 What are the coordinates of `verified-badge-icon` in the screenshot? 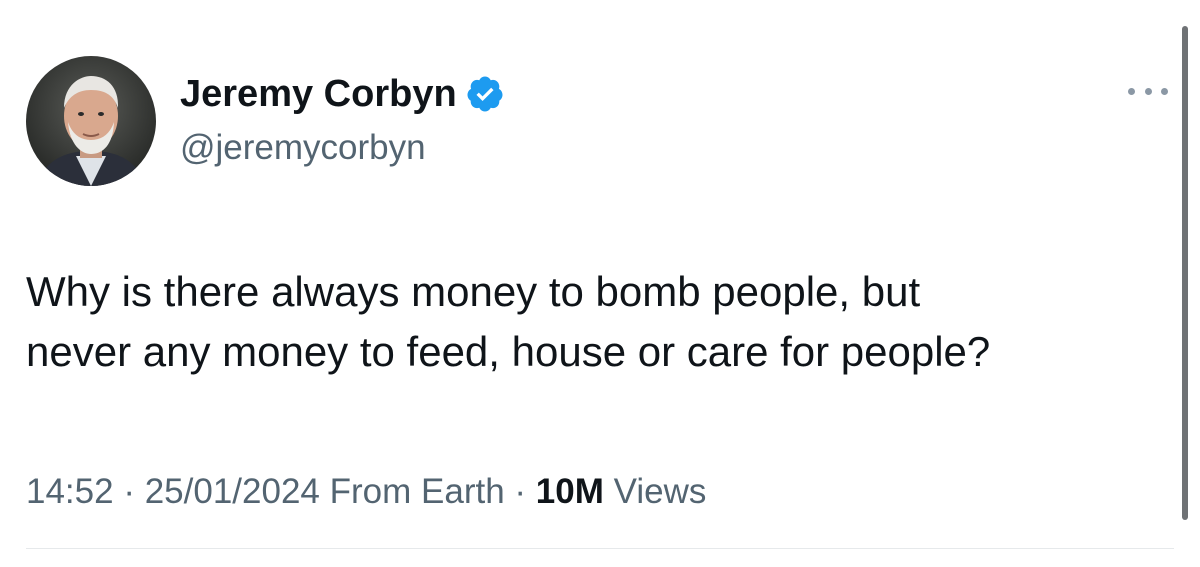 It's located at (485, 94).